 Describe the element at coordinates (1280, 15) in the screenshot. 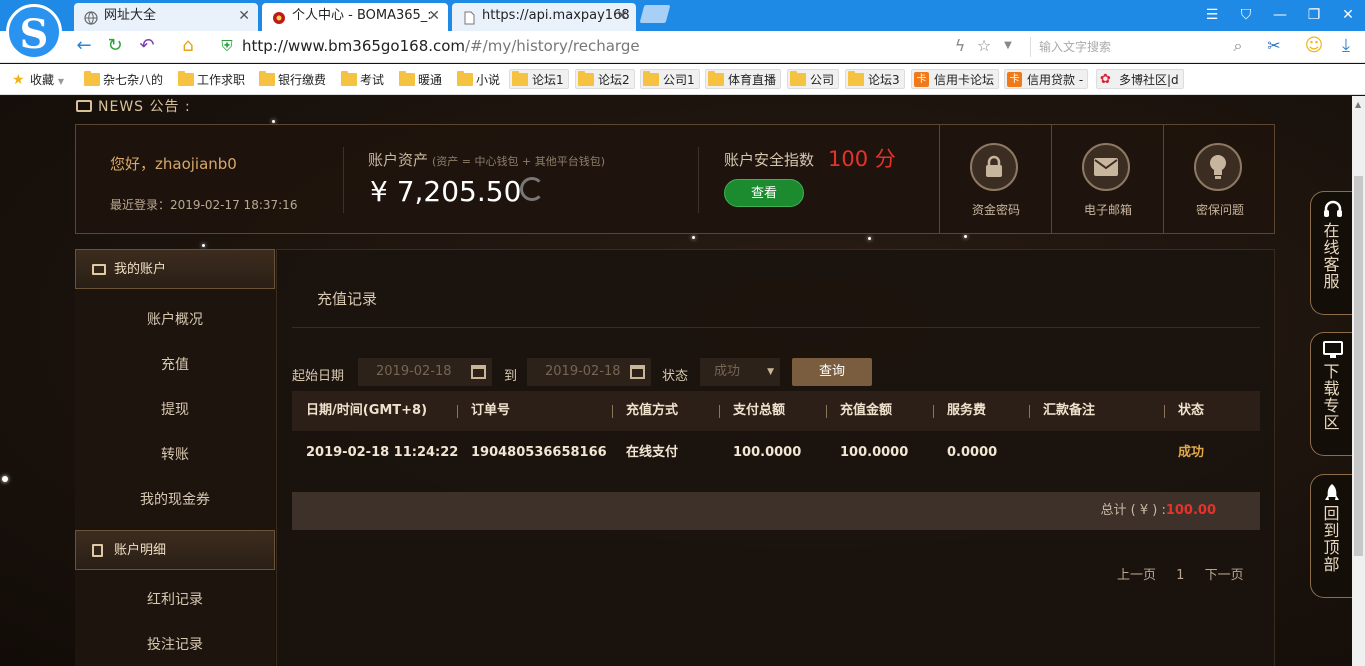

I see `minimize-button: —` at that location.